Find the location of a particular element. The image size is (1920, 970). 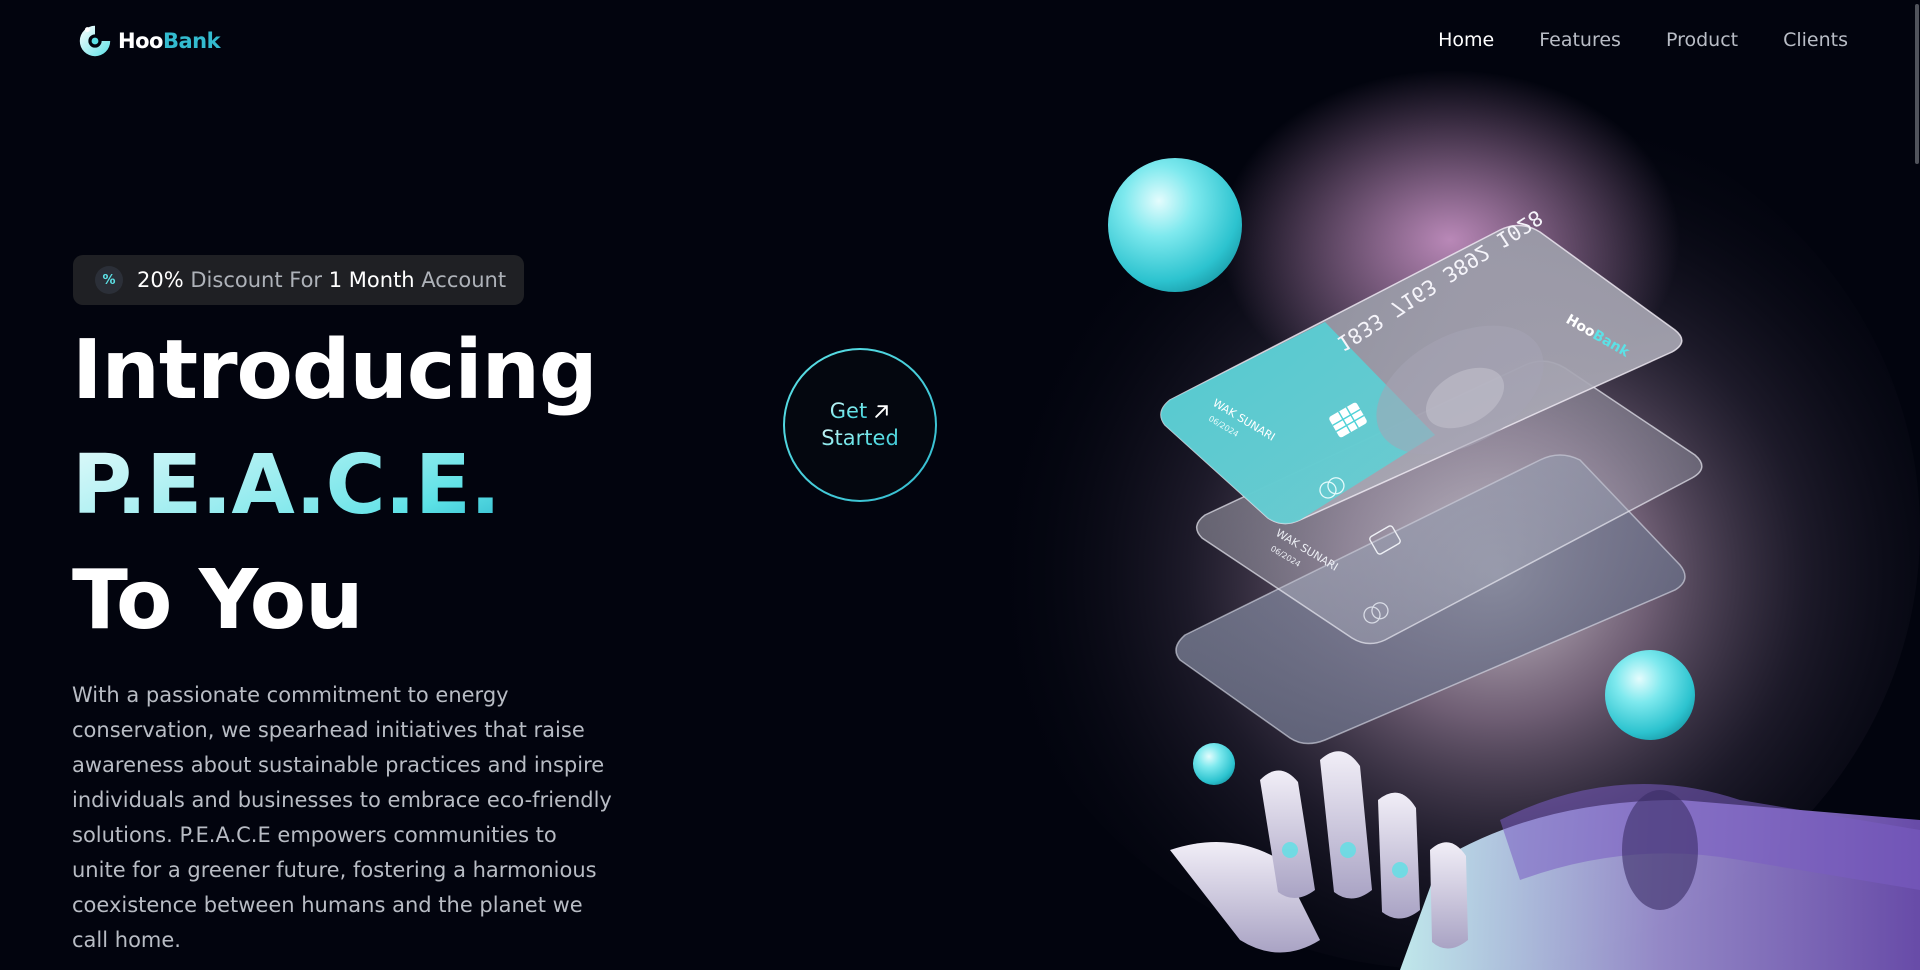

get-started-row-1: Get is located at coordinates (860, 411).